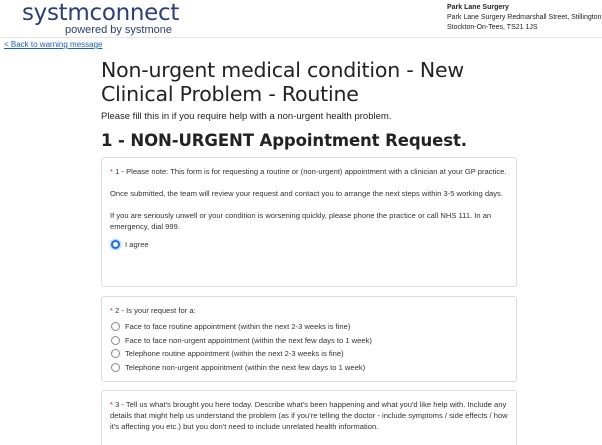 The height and width of the screenshot is (445, 602). What do you see at coordinates (309, 245) in the screenshot?
I see `agree-radio-option: I agree` at bounding box center [309, 245].